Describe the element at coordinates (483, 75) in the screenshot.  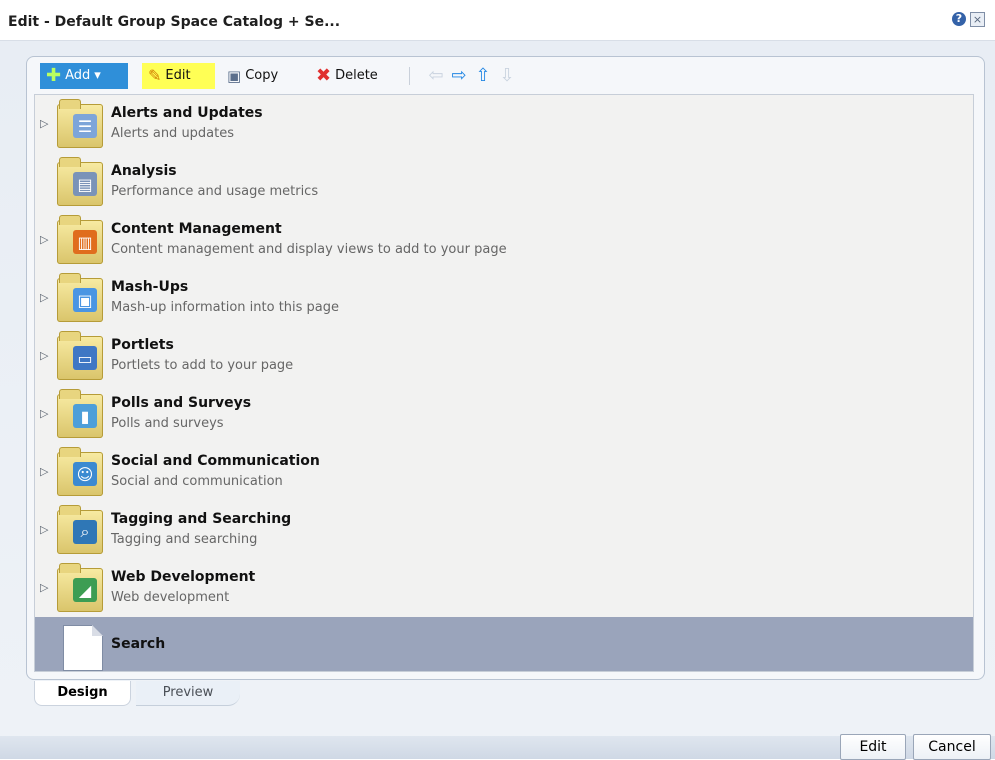
I see `arrow-up-icon: ⇧` at that location.